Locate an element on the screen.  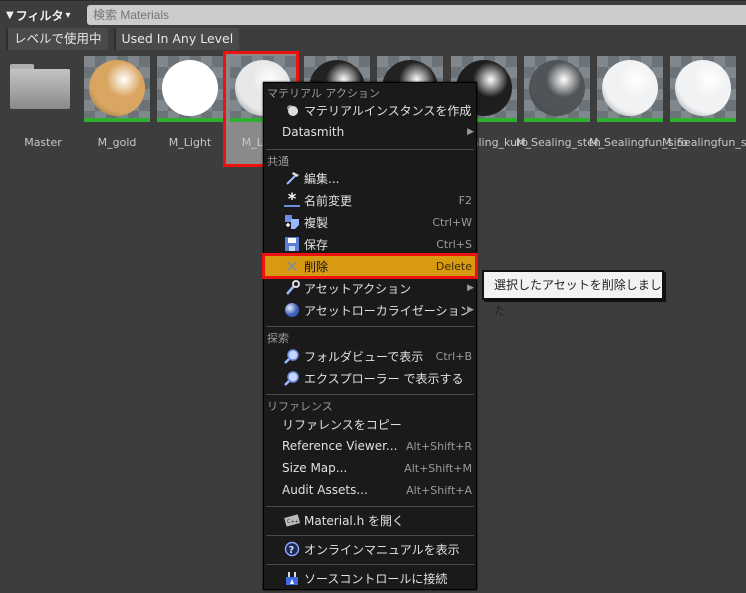
toolbar: ▼ フィルタ ▾ is located at coordinates (373, 14).